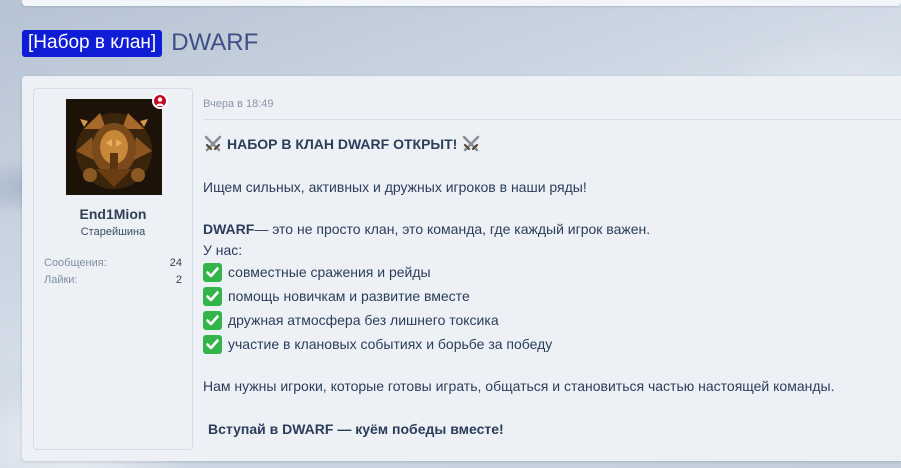 The width and height of the screenshot is (901, 468). I want to click on thread-prefix-label: [Набор в клан], so click(92, 43).